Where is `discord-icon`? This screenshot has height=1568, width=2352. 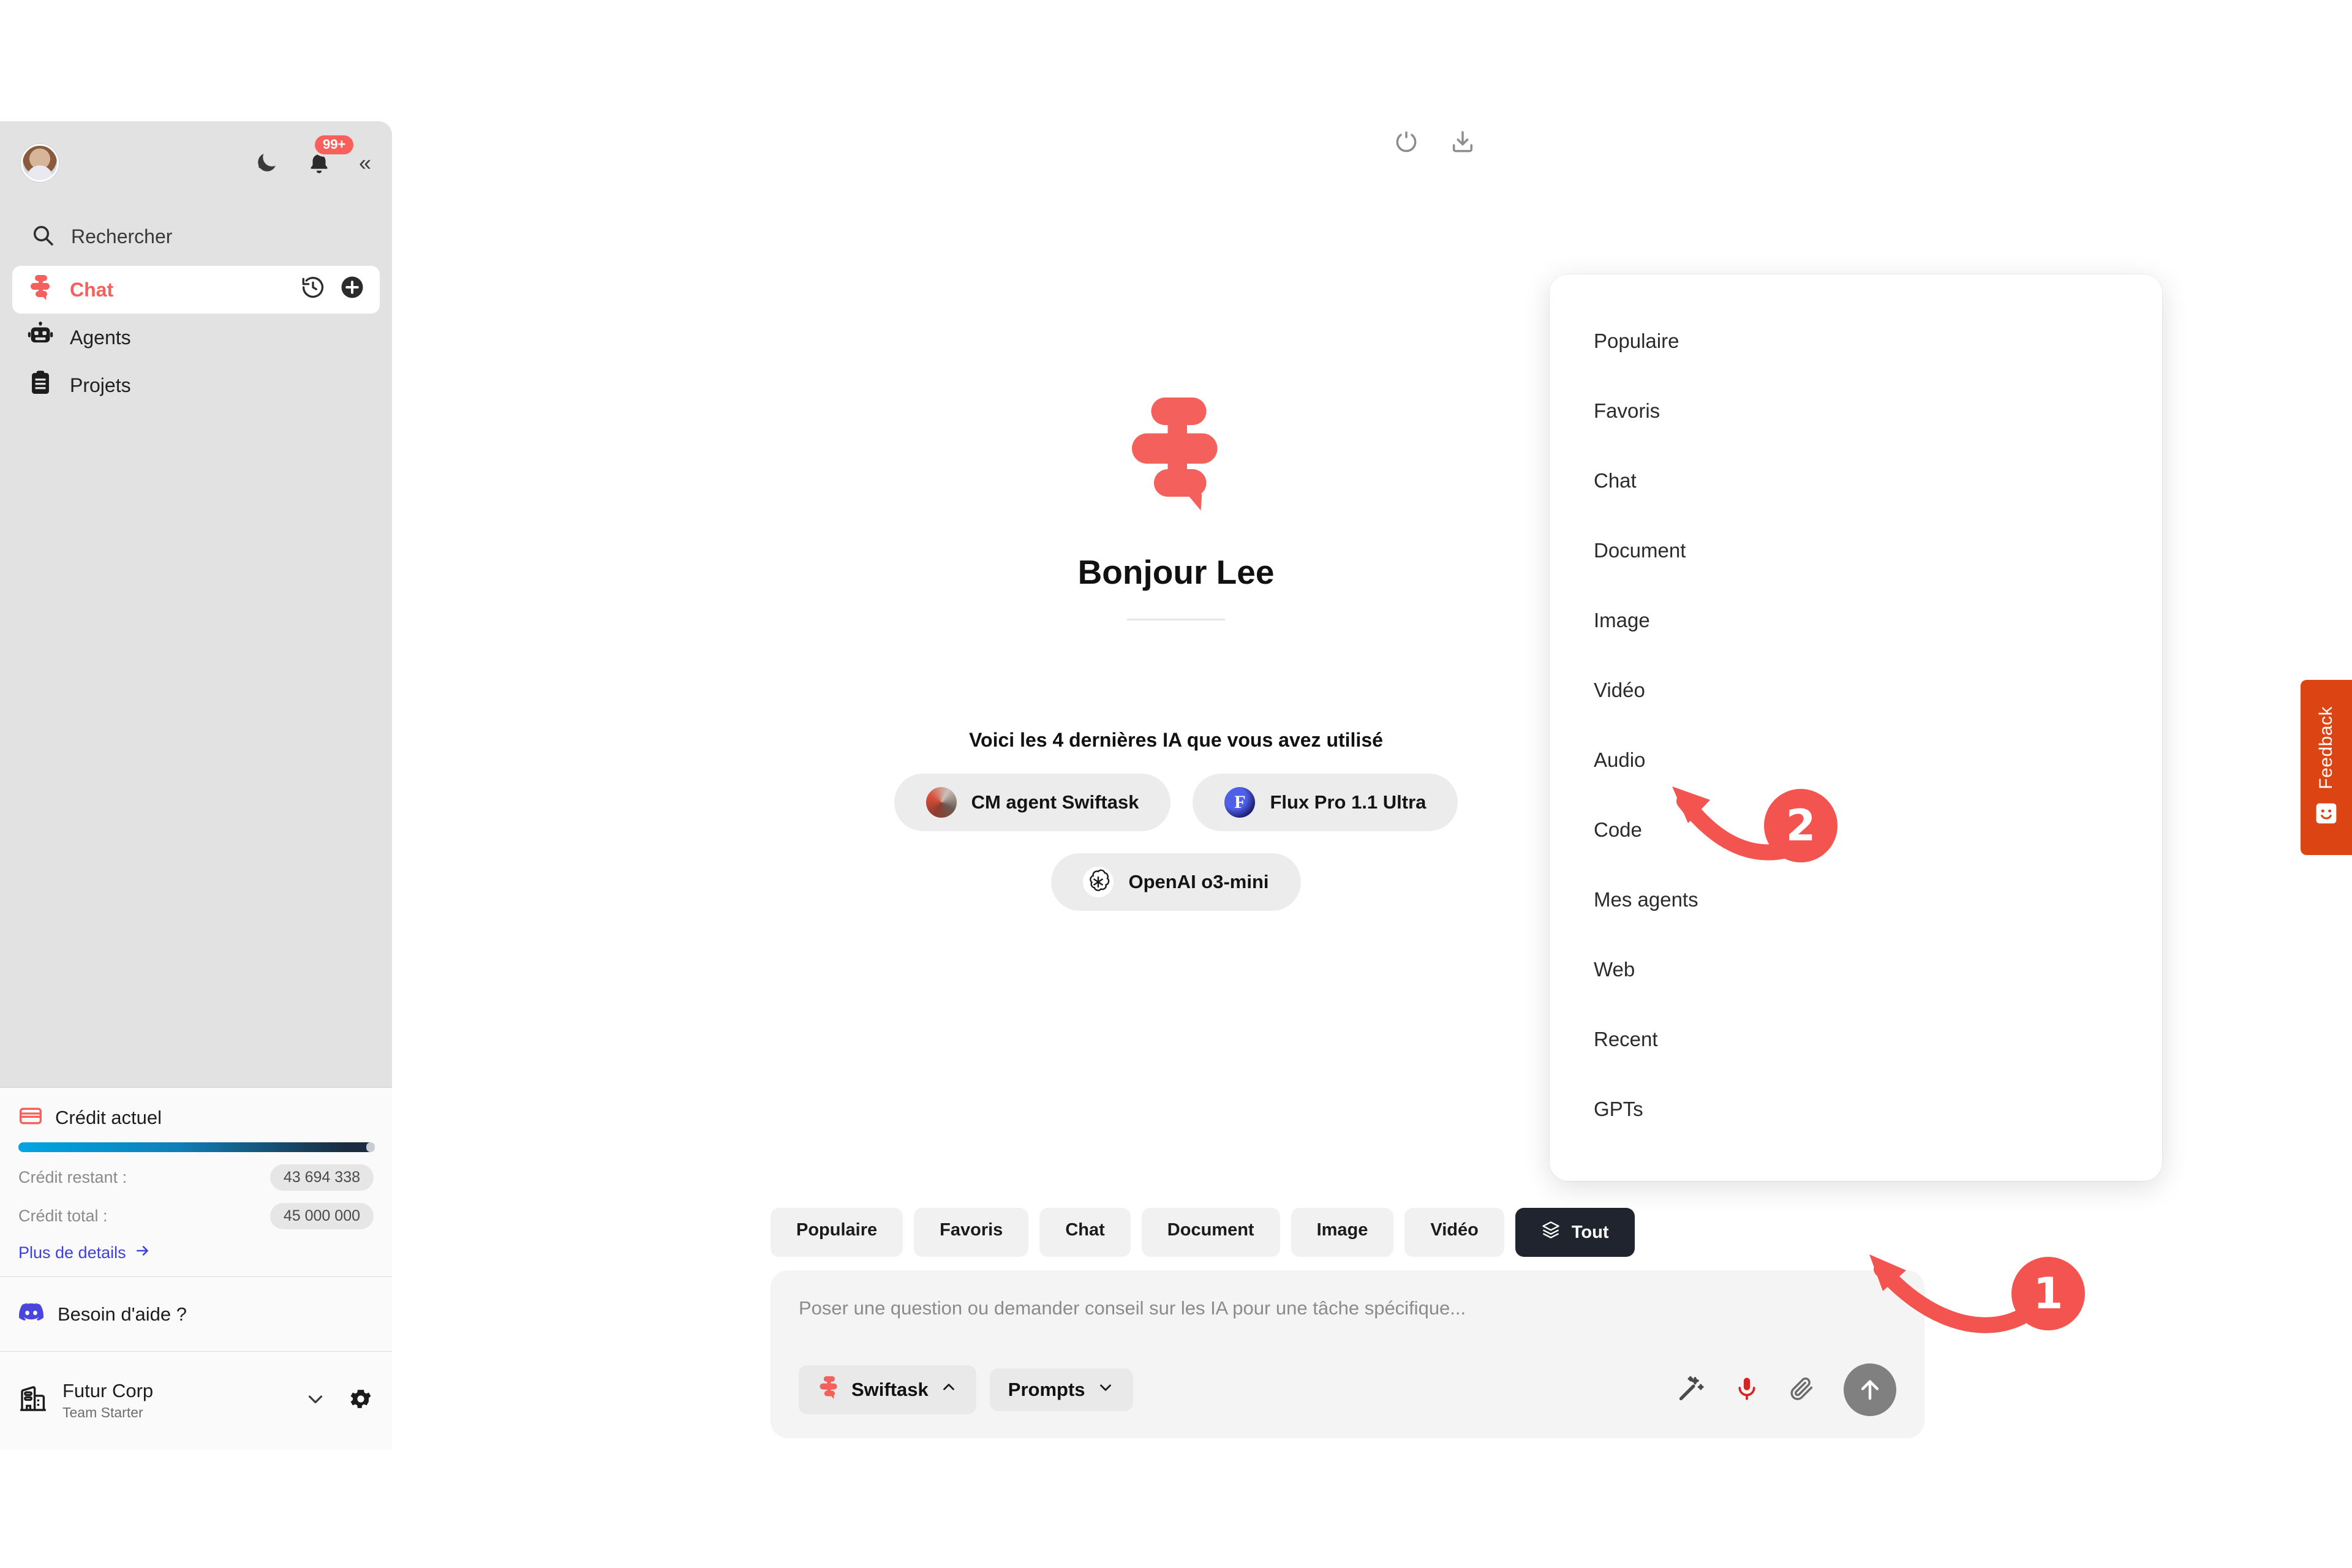 discord-icon is located at coordinates (31, 1314).